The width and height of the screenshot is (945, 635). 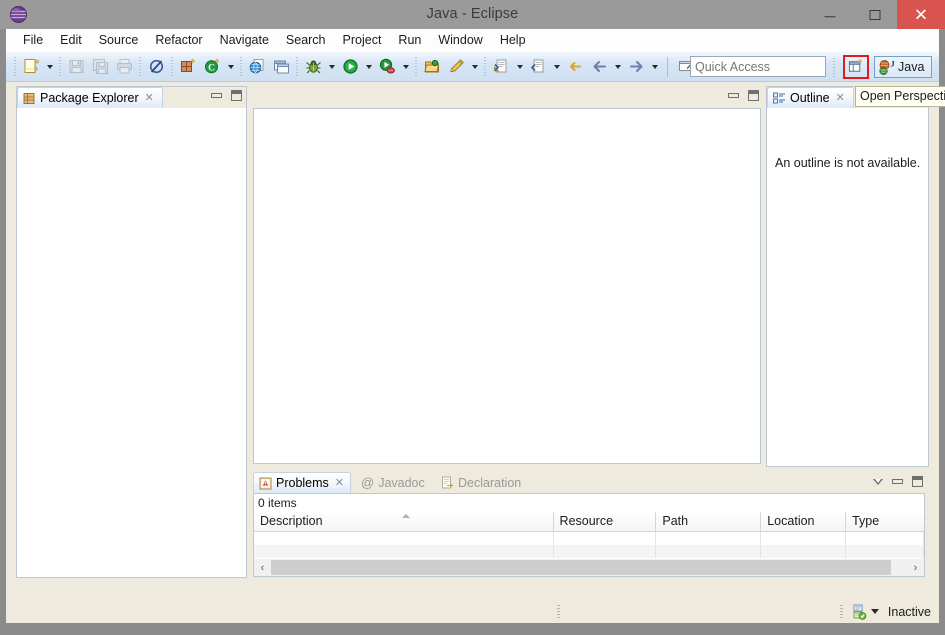 I want to click on view-menu-icon, so click(x=878, y=481).